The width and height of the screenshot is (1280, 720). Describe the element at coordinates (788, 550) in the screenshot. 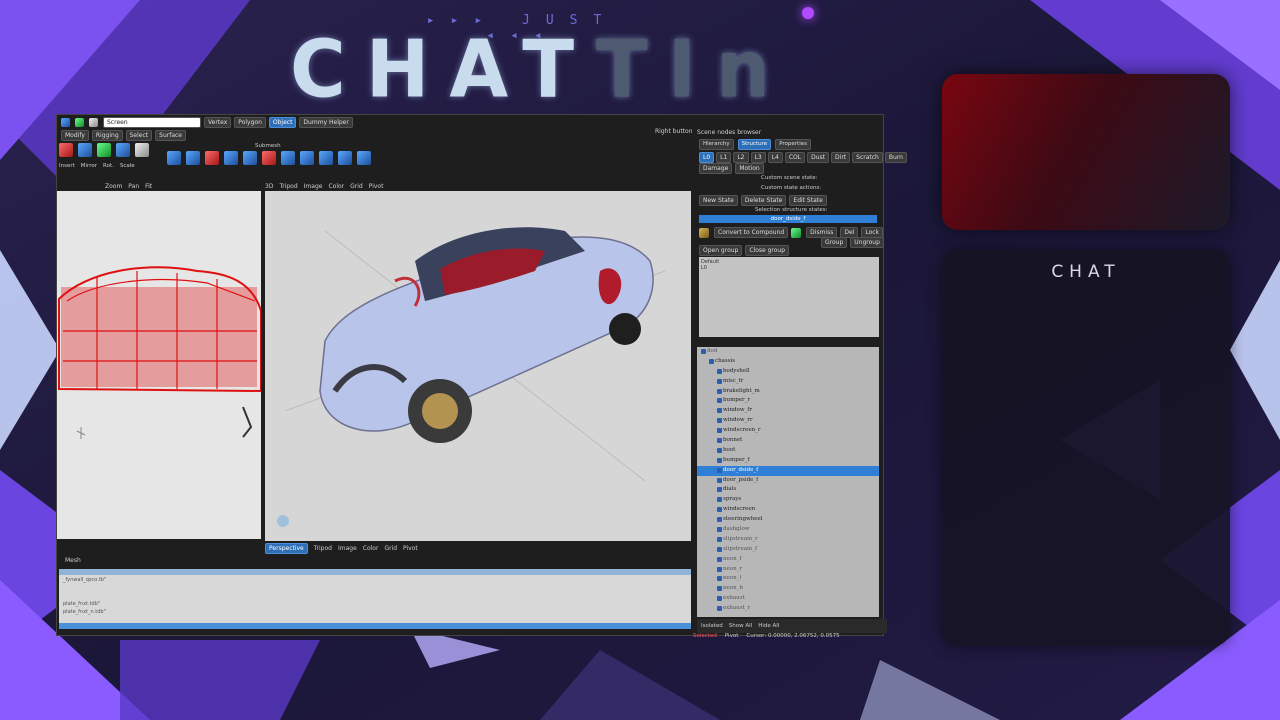

I see `hierarchy-item: slipstream_f` at that location.